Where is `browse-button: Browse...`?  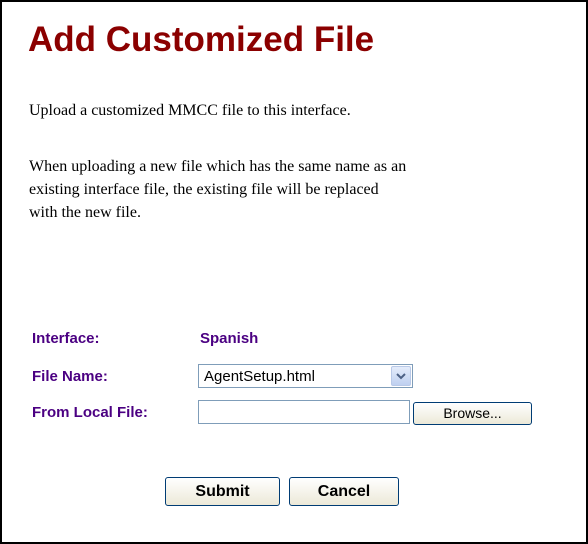
browse-button: Browse... is located at coordinates (472, 413).